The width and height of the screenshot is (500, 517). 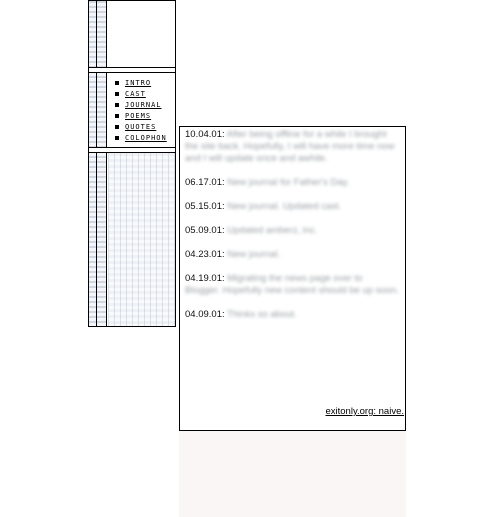 What do you see at coordinates (292, 255) in the screenshot?
I see `news-entry: 04.23.01: New journal.` at bounding box center [292, 255].